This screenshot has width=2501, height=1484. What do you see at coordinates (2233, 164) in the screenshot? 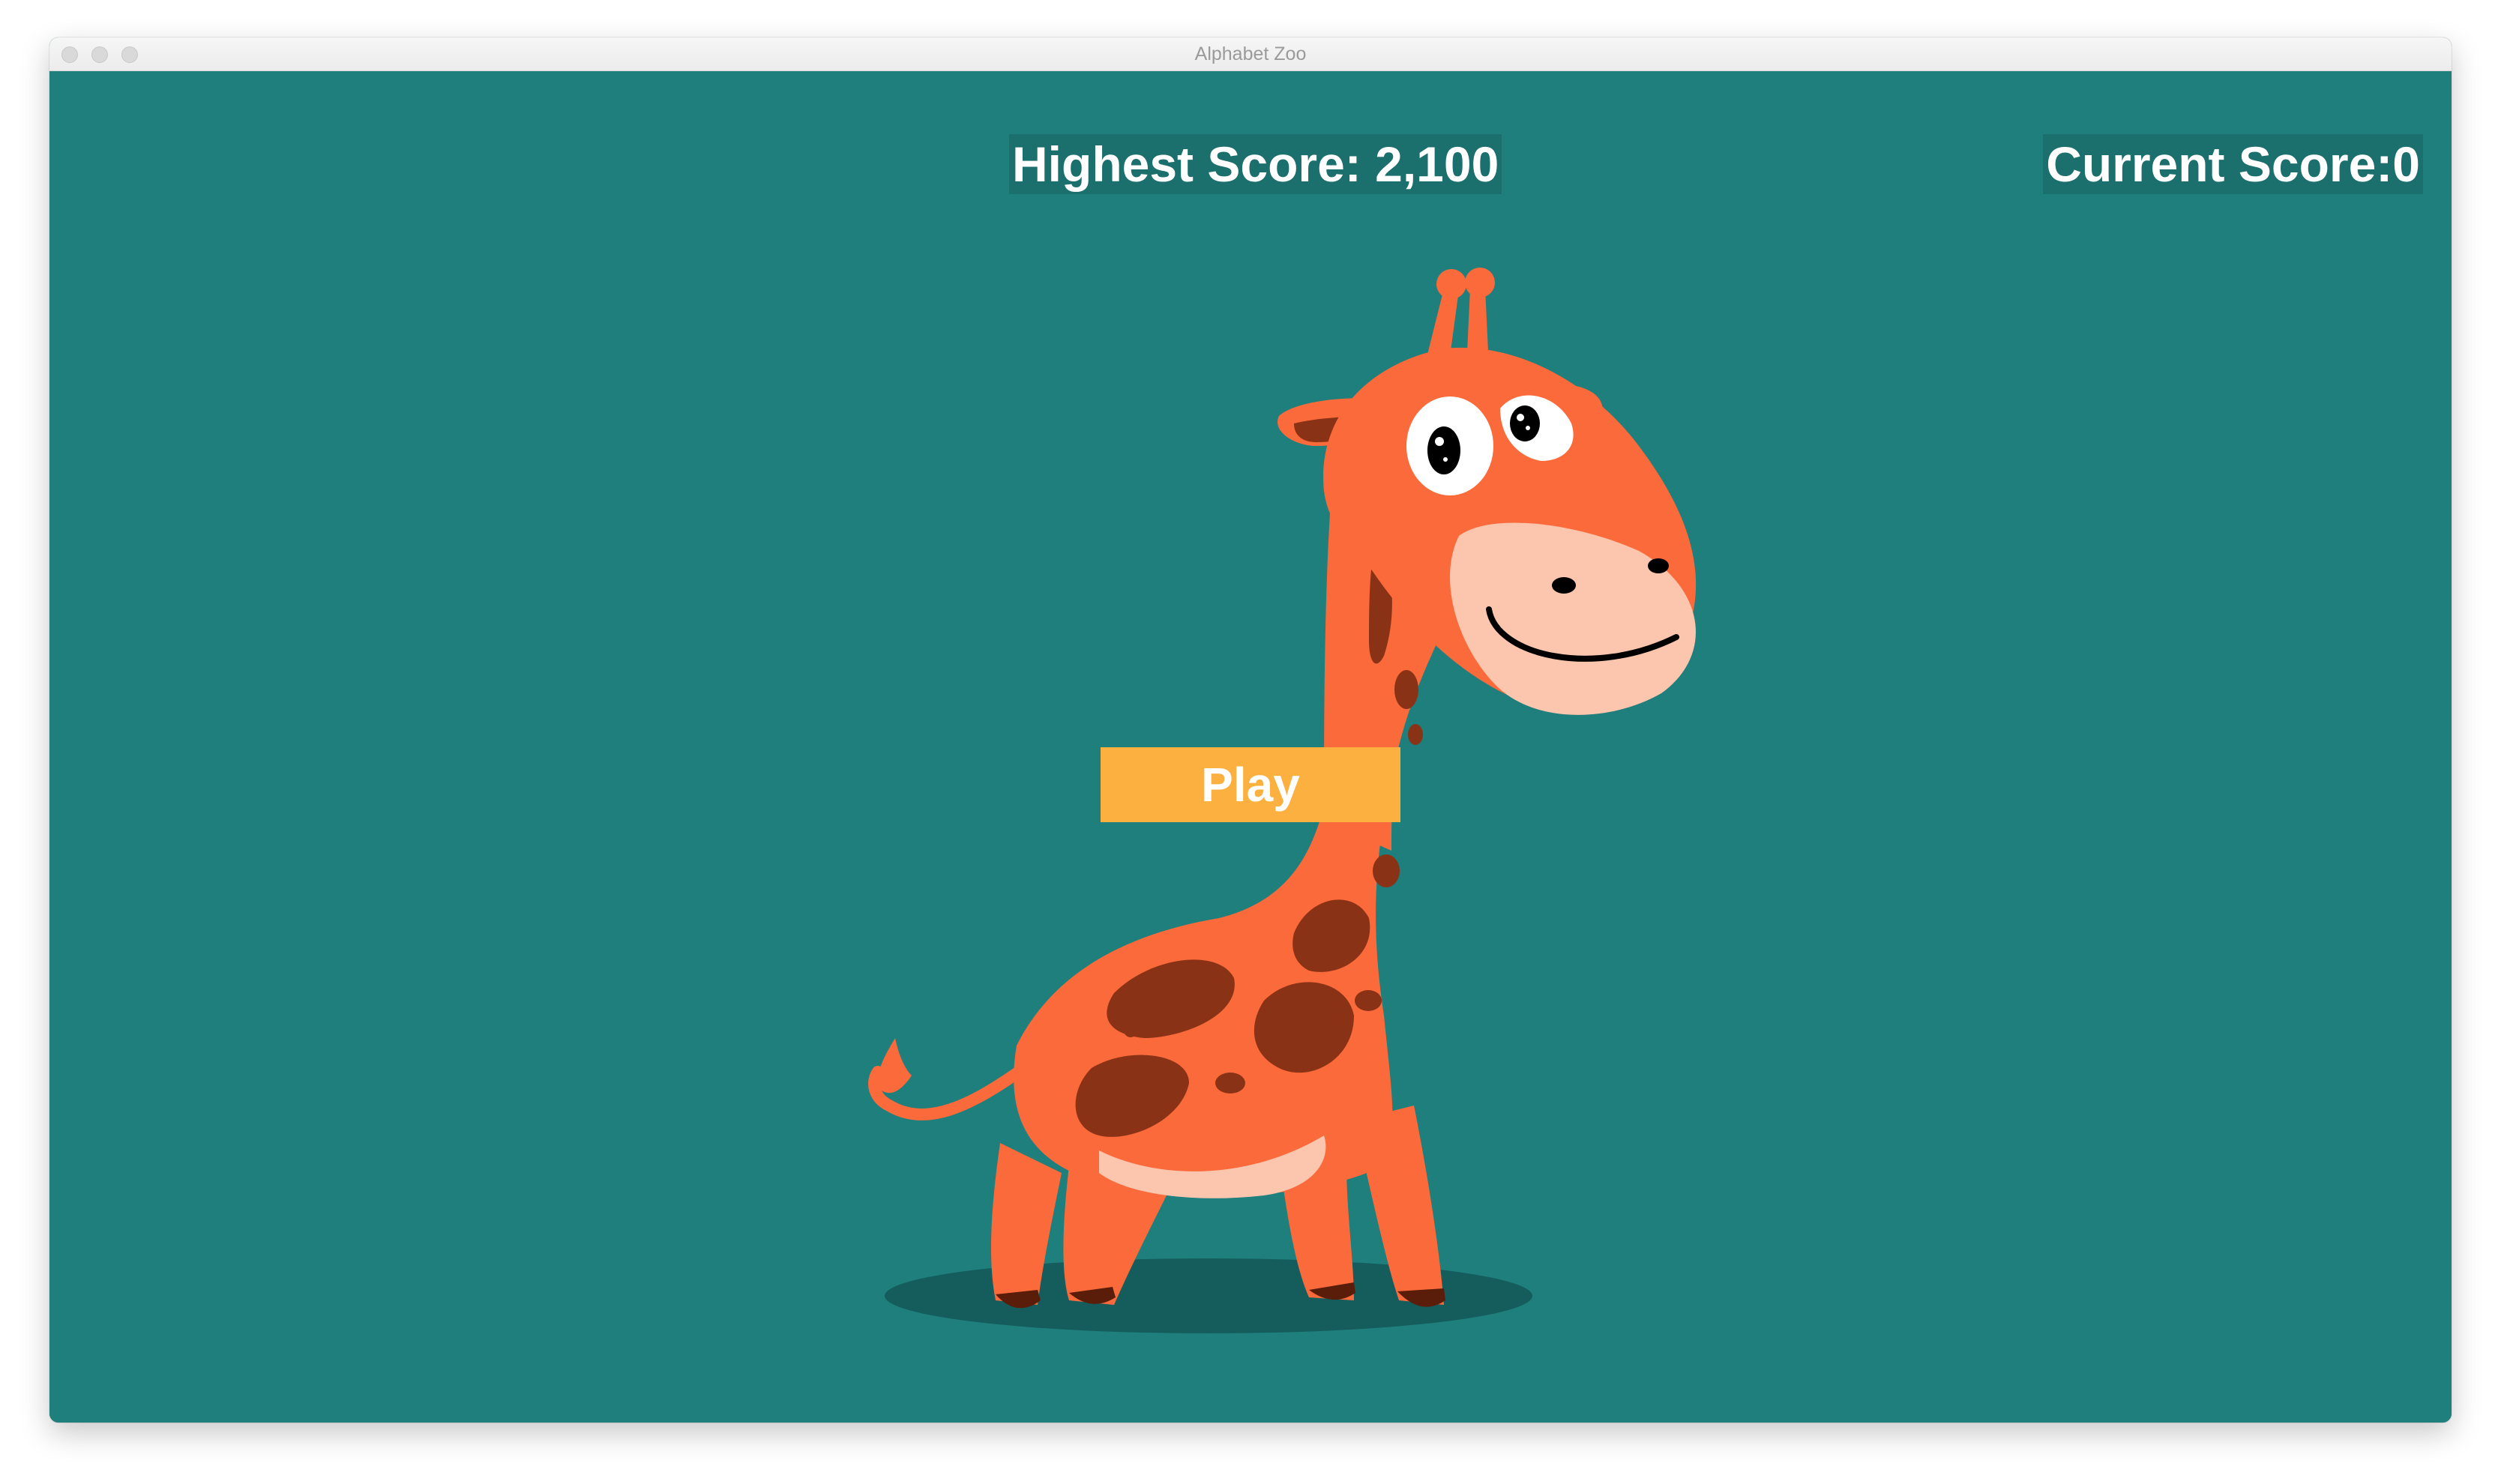
I see `current-score-label: Current Score:0` at bounding box center [2233, 164].